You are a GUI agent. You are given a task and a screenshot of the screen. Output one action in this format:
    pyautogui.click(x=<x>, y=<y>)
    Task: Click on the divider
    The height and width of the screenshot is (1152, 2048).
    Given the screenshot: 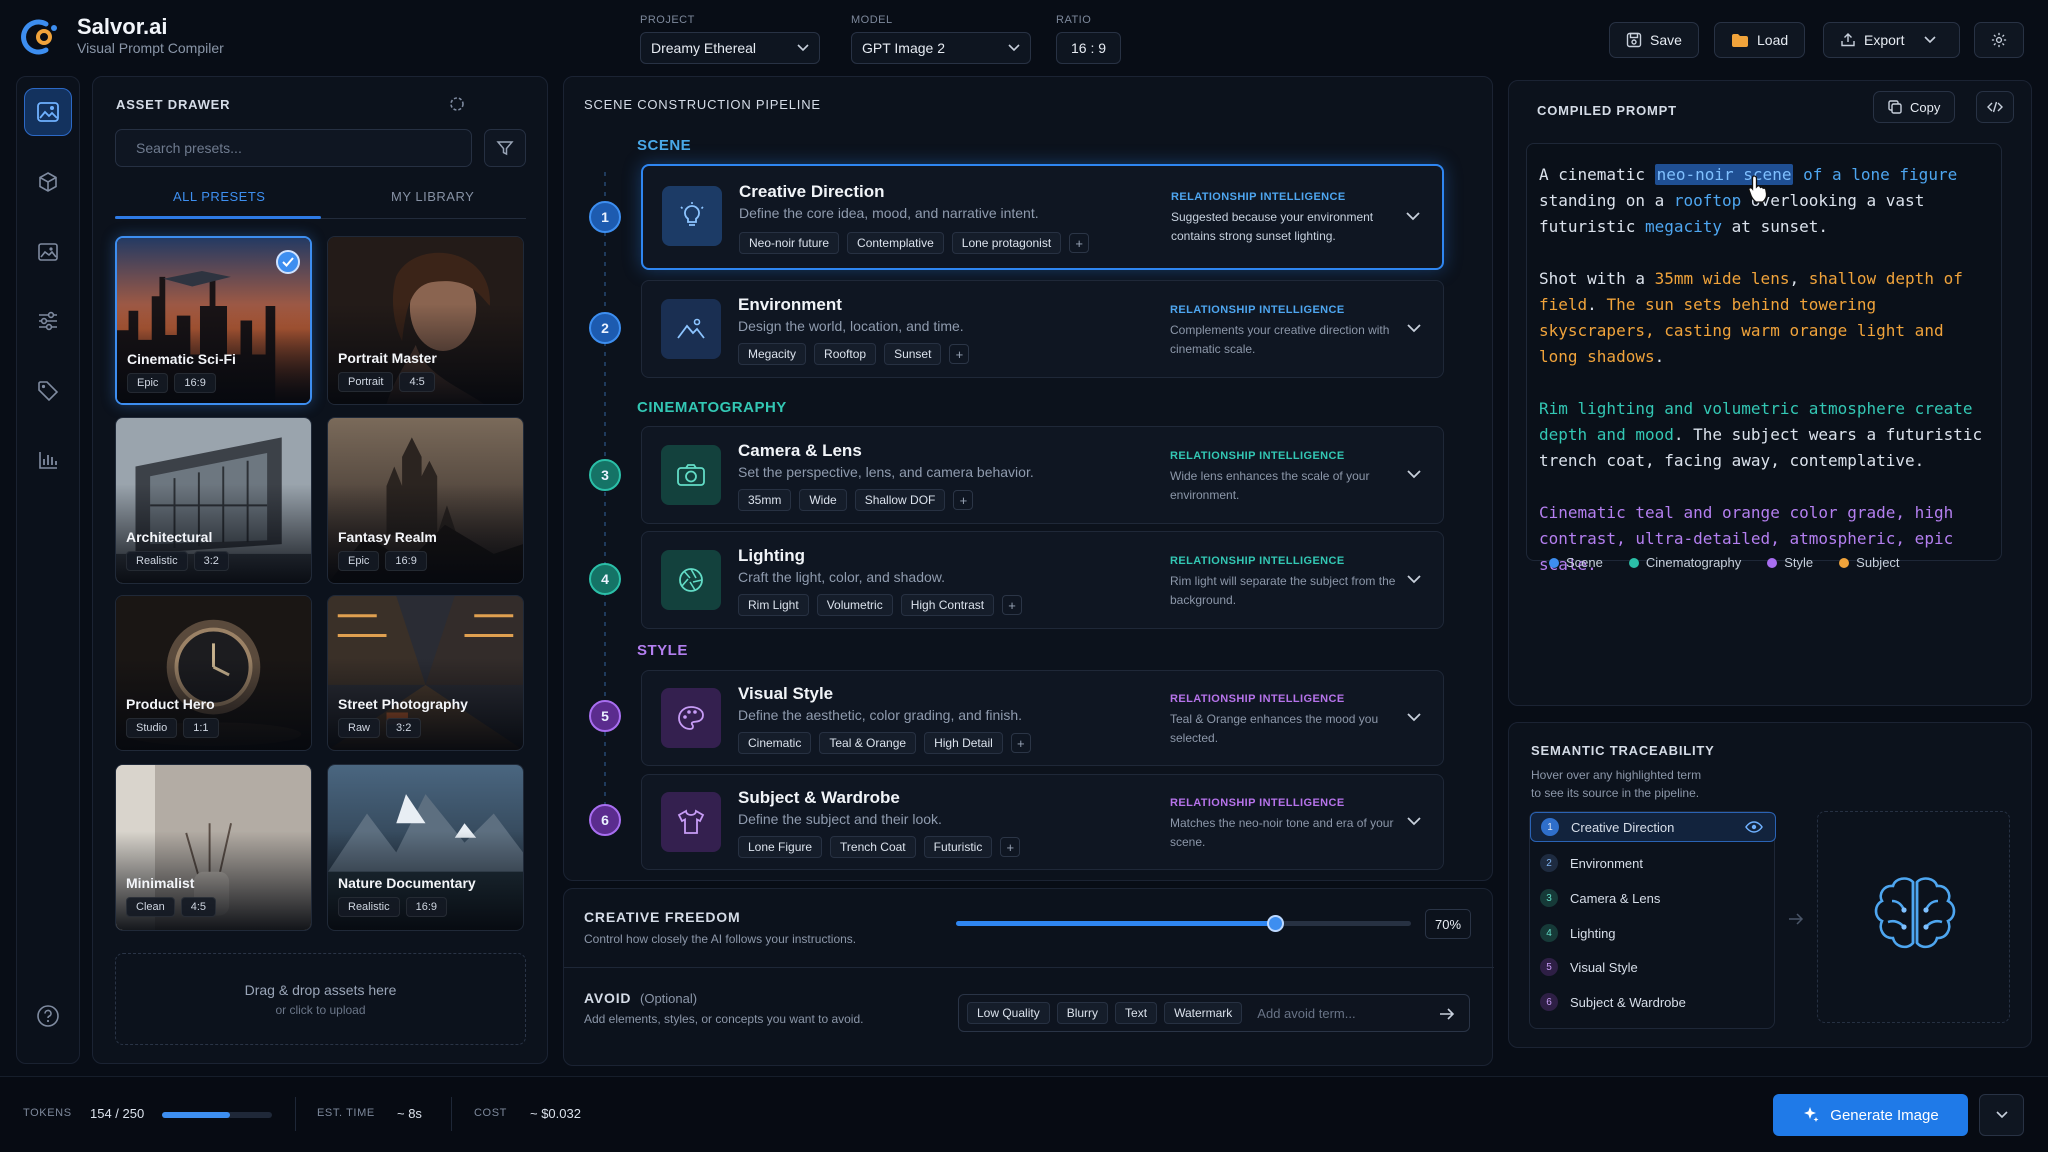 What is the action you would take?
    pyautogui.click(x=451, y=1114)
    